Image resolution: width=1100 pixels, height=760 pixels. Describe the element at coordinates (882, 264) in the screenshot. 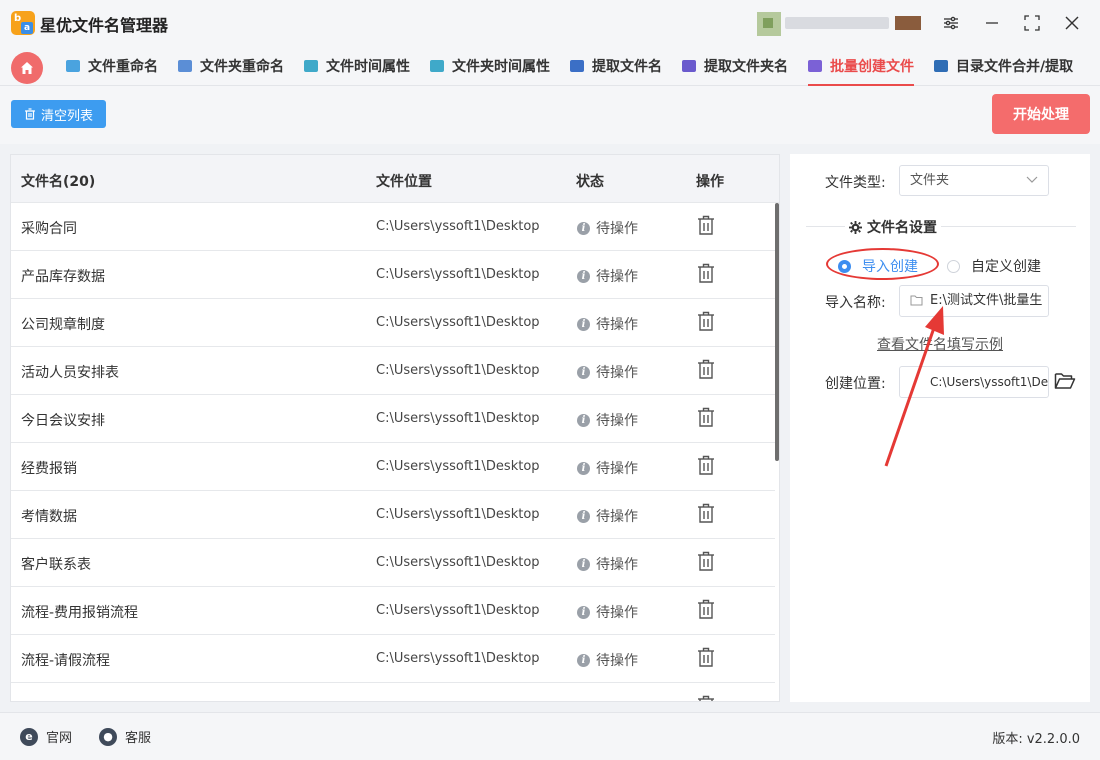

I see `annotation-ellipse` at that location.